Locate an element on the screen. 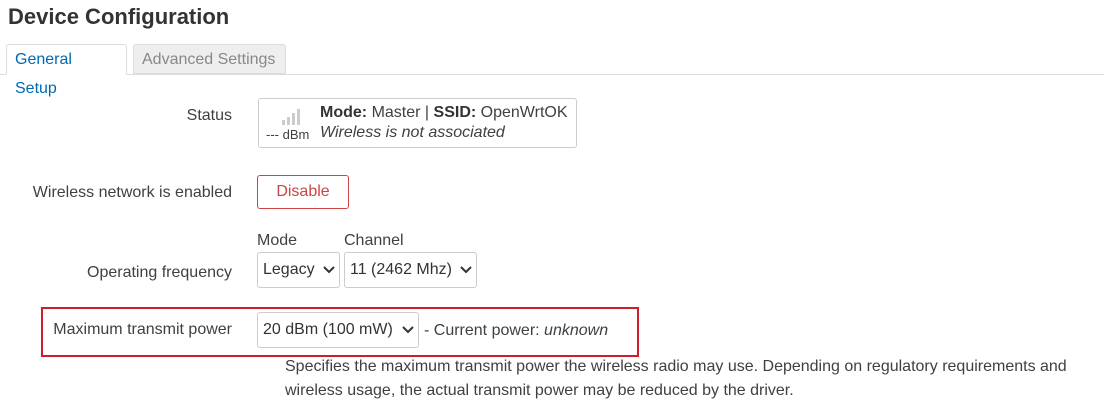  page-title: Device Configuration is located at coordinates (119, 16).